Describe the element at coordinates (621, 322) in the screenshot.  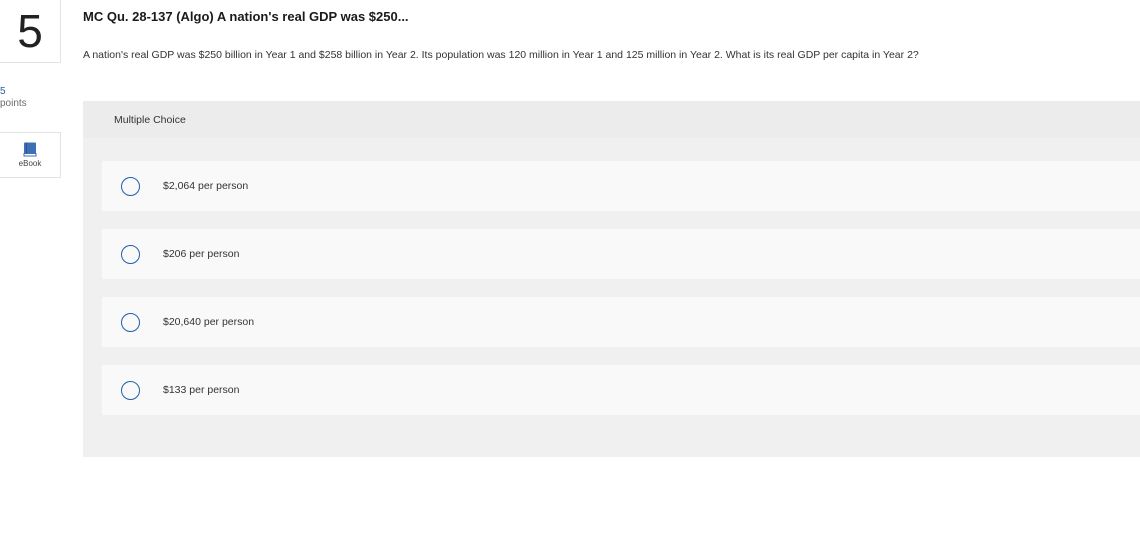
I see `choice-option-3: $20,640 per person` at that location.